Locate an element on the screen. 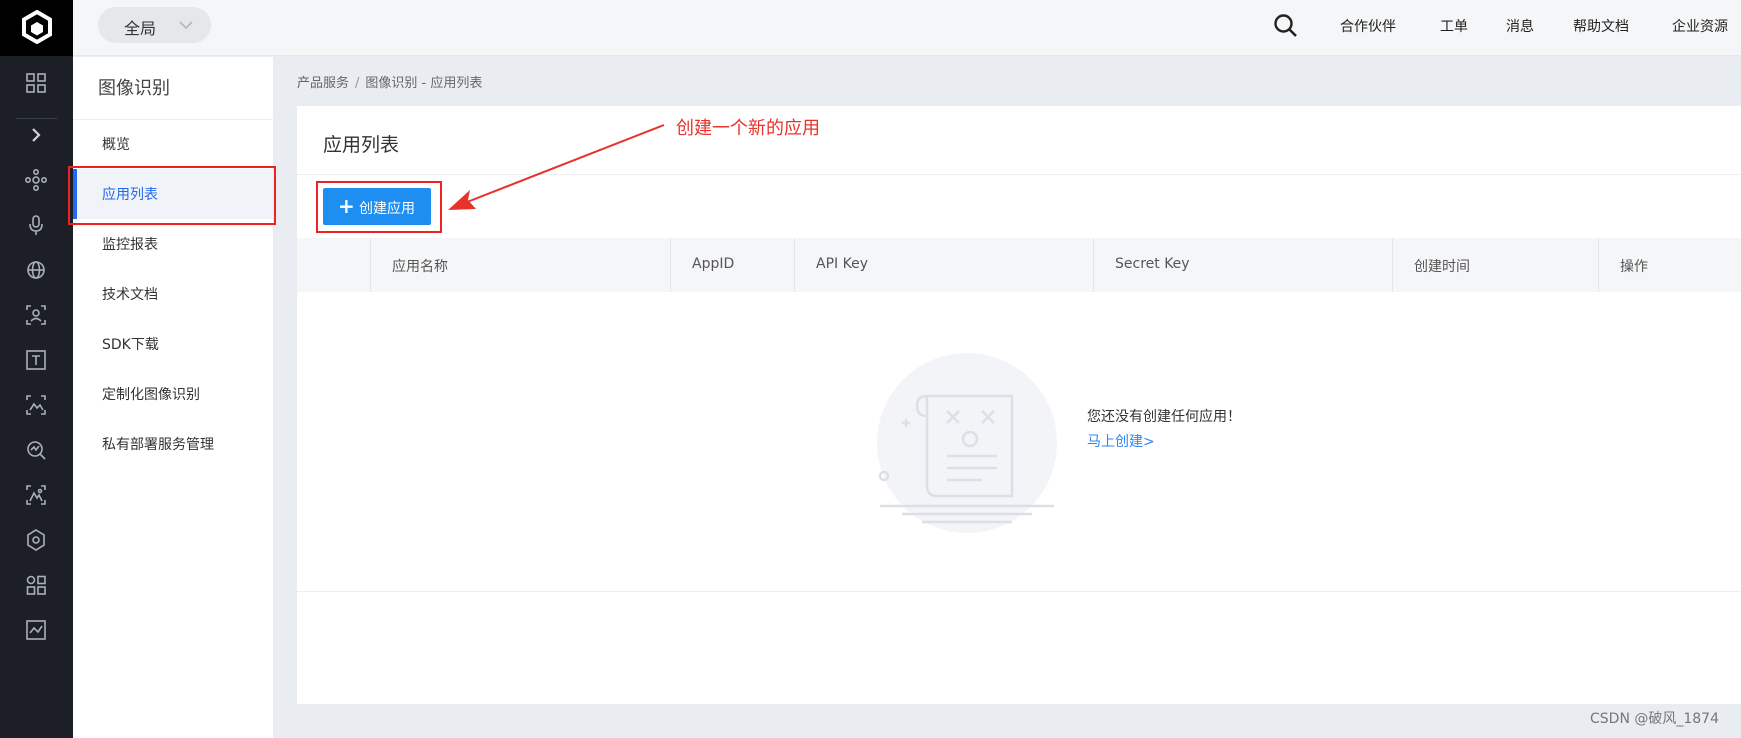 This screenshot has width=1741, height=738. globe-icon is located at coordinates (36, 270).